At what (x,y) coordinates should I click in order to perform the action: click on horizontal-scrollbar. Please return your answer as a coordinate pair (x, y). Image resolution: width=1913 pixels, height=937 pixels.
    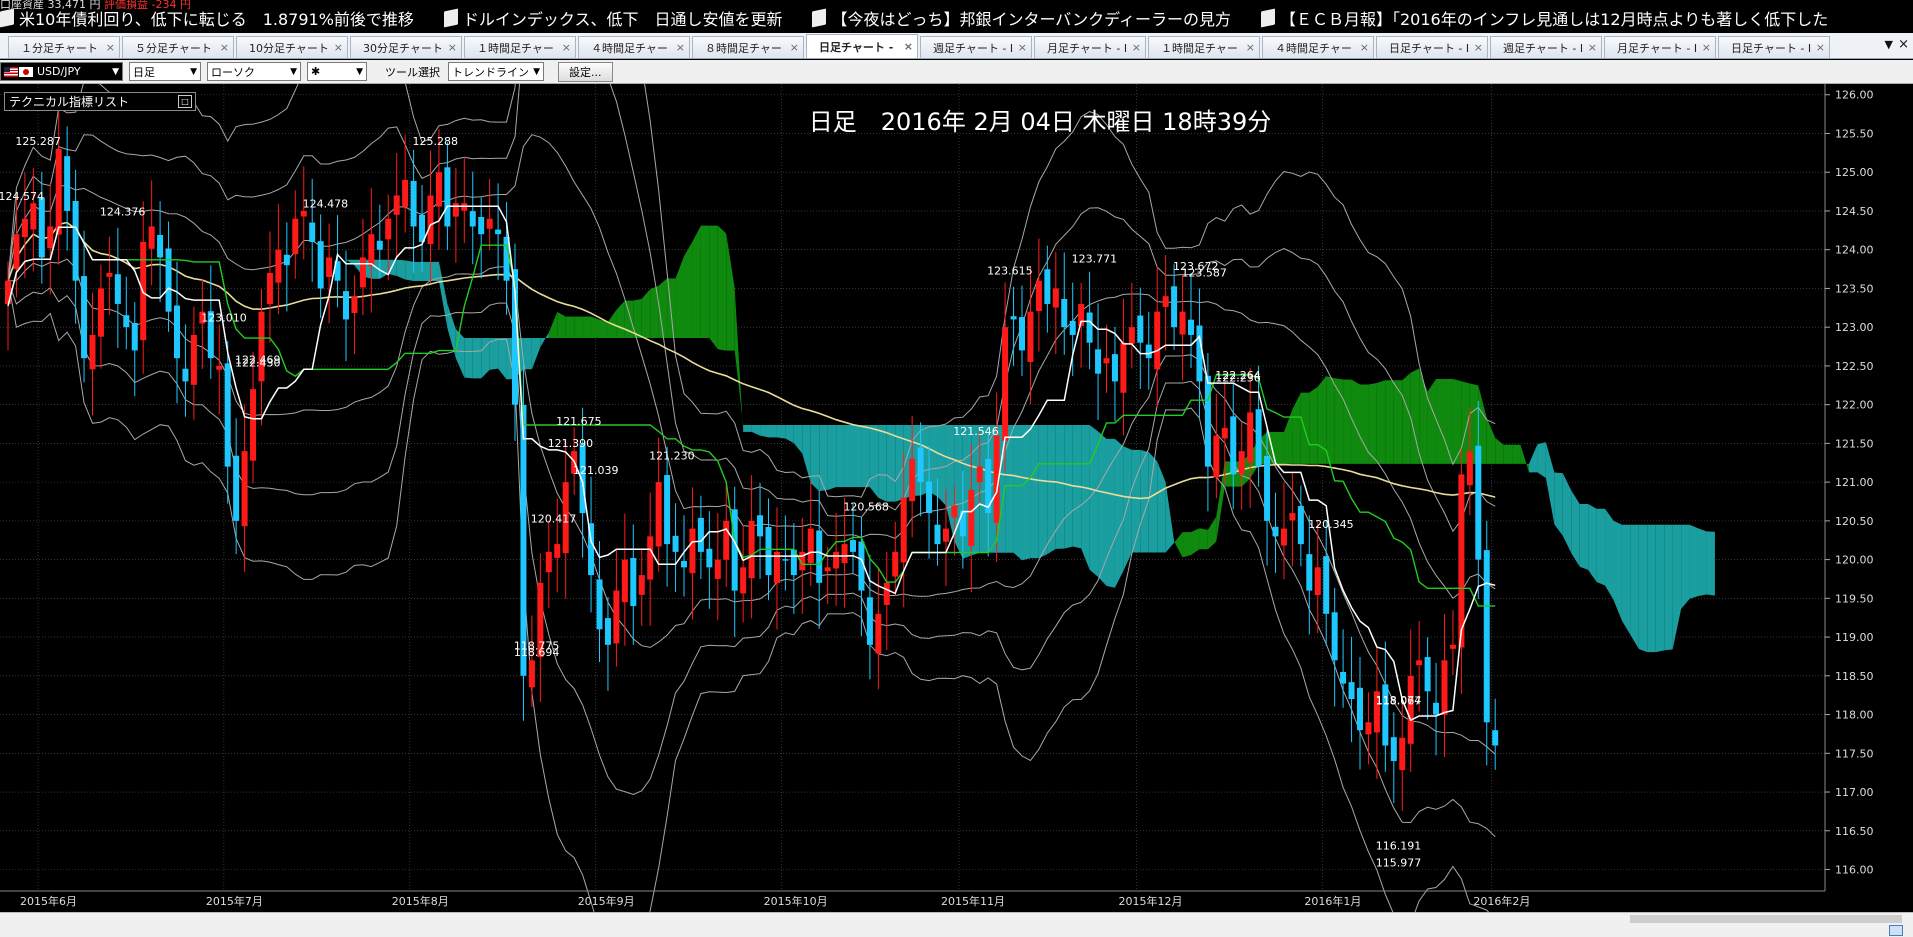
    Looking at the image, I should click on (956, 918).